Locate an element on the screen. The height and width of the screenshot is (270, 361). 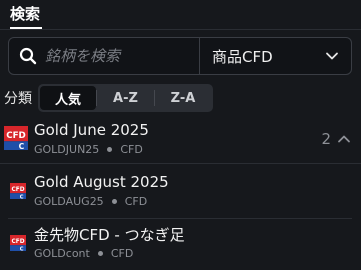
item-title: Gold August 2025 is located at coordinates (101, 182).